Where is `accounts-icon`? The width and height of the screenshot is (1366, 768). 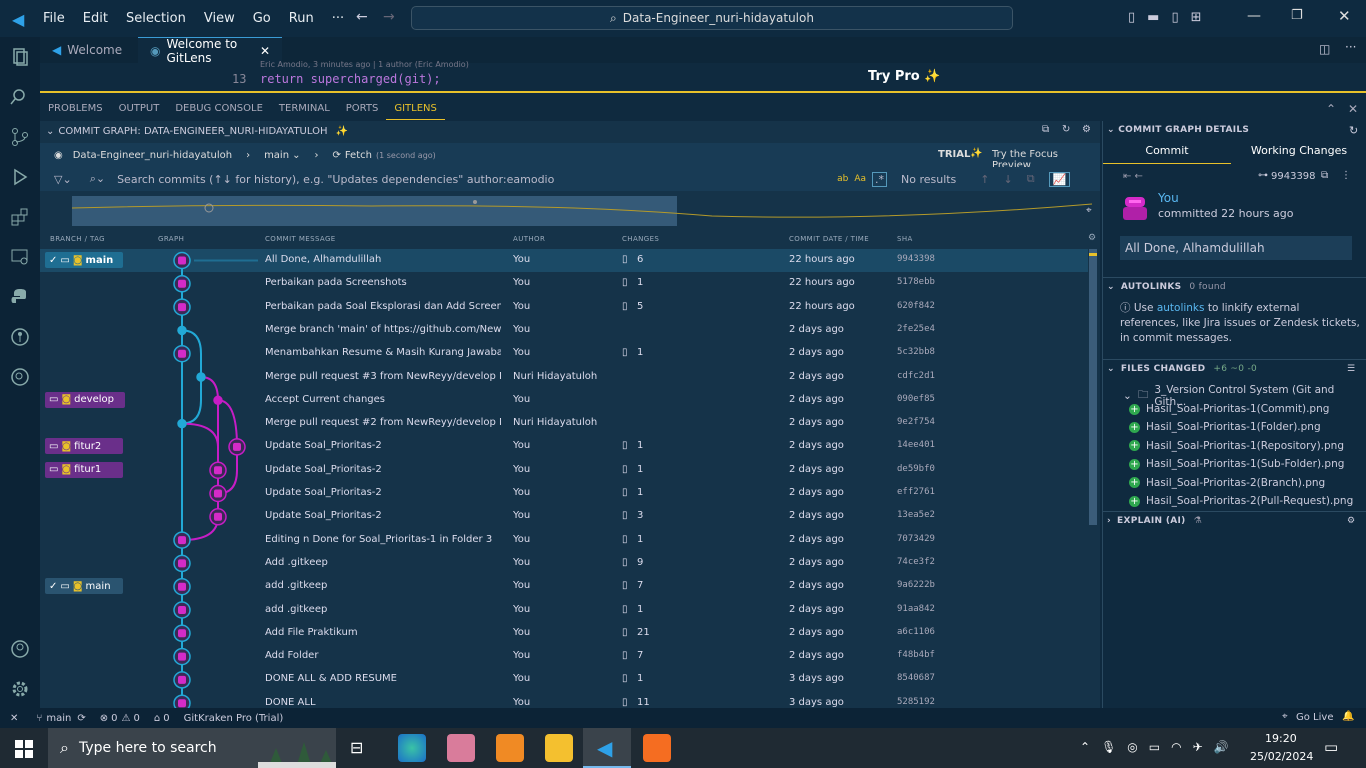
accounts-icon is located at coordinates (20, 649).